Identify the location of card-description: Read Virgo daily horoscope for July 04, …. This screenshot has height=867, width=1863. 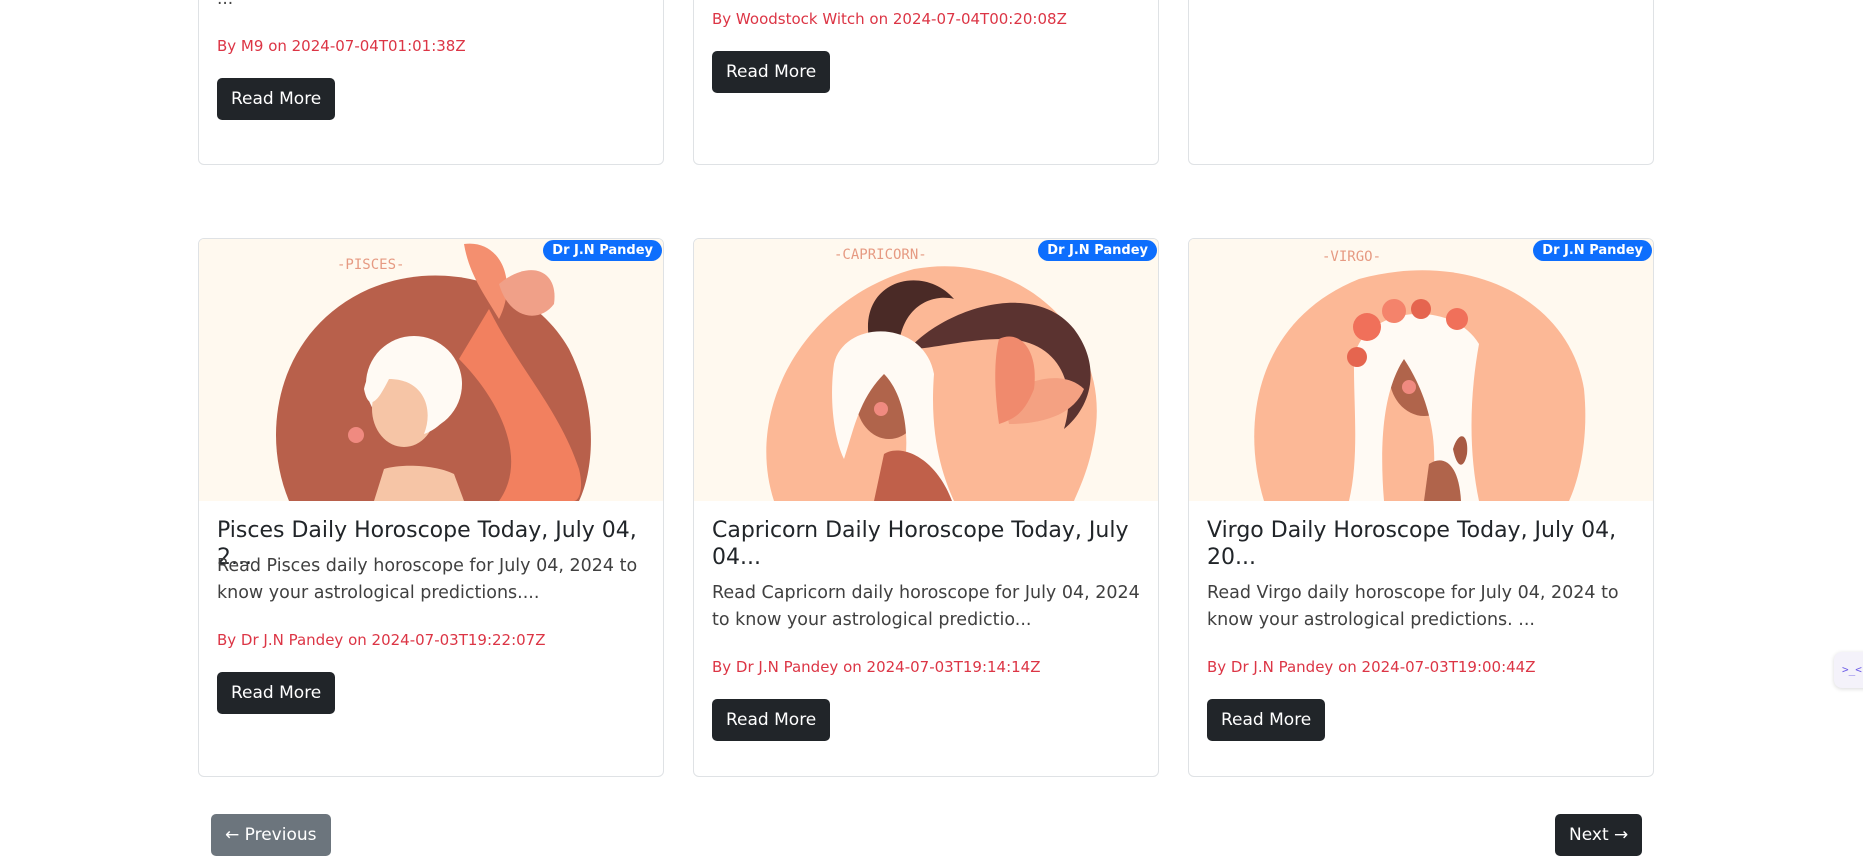
(1413, 606).